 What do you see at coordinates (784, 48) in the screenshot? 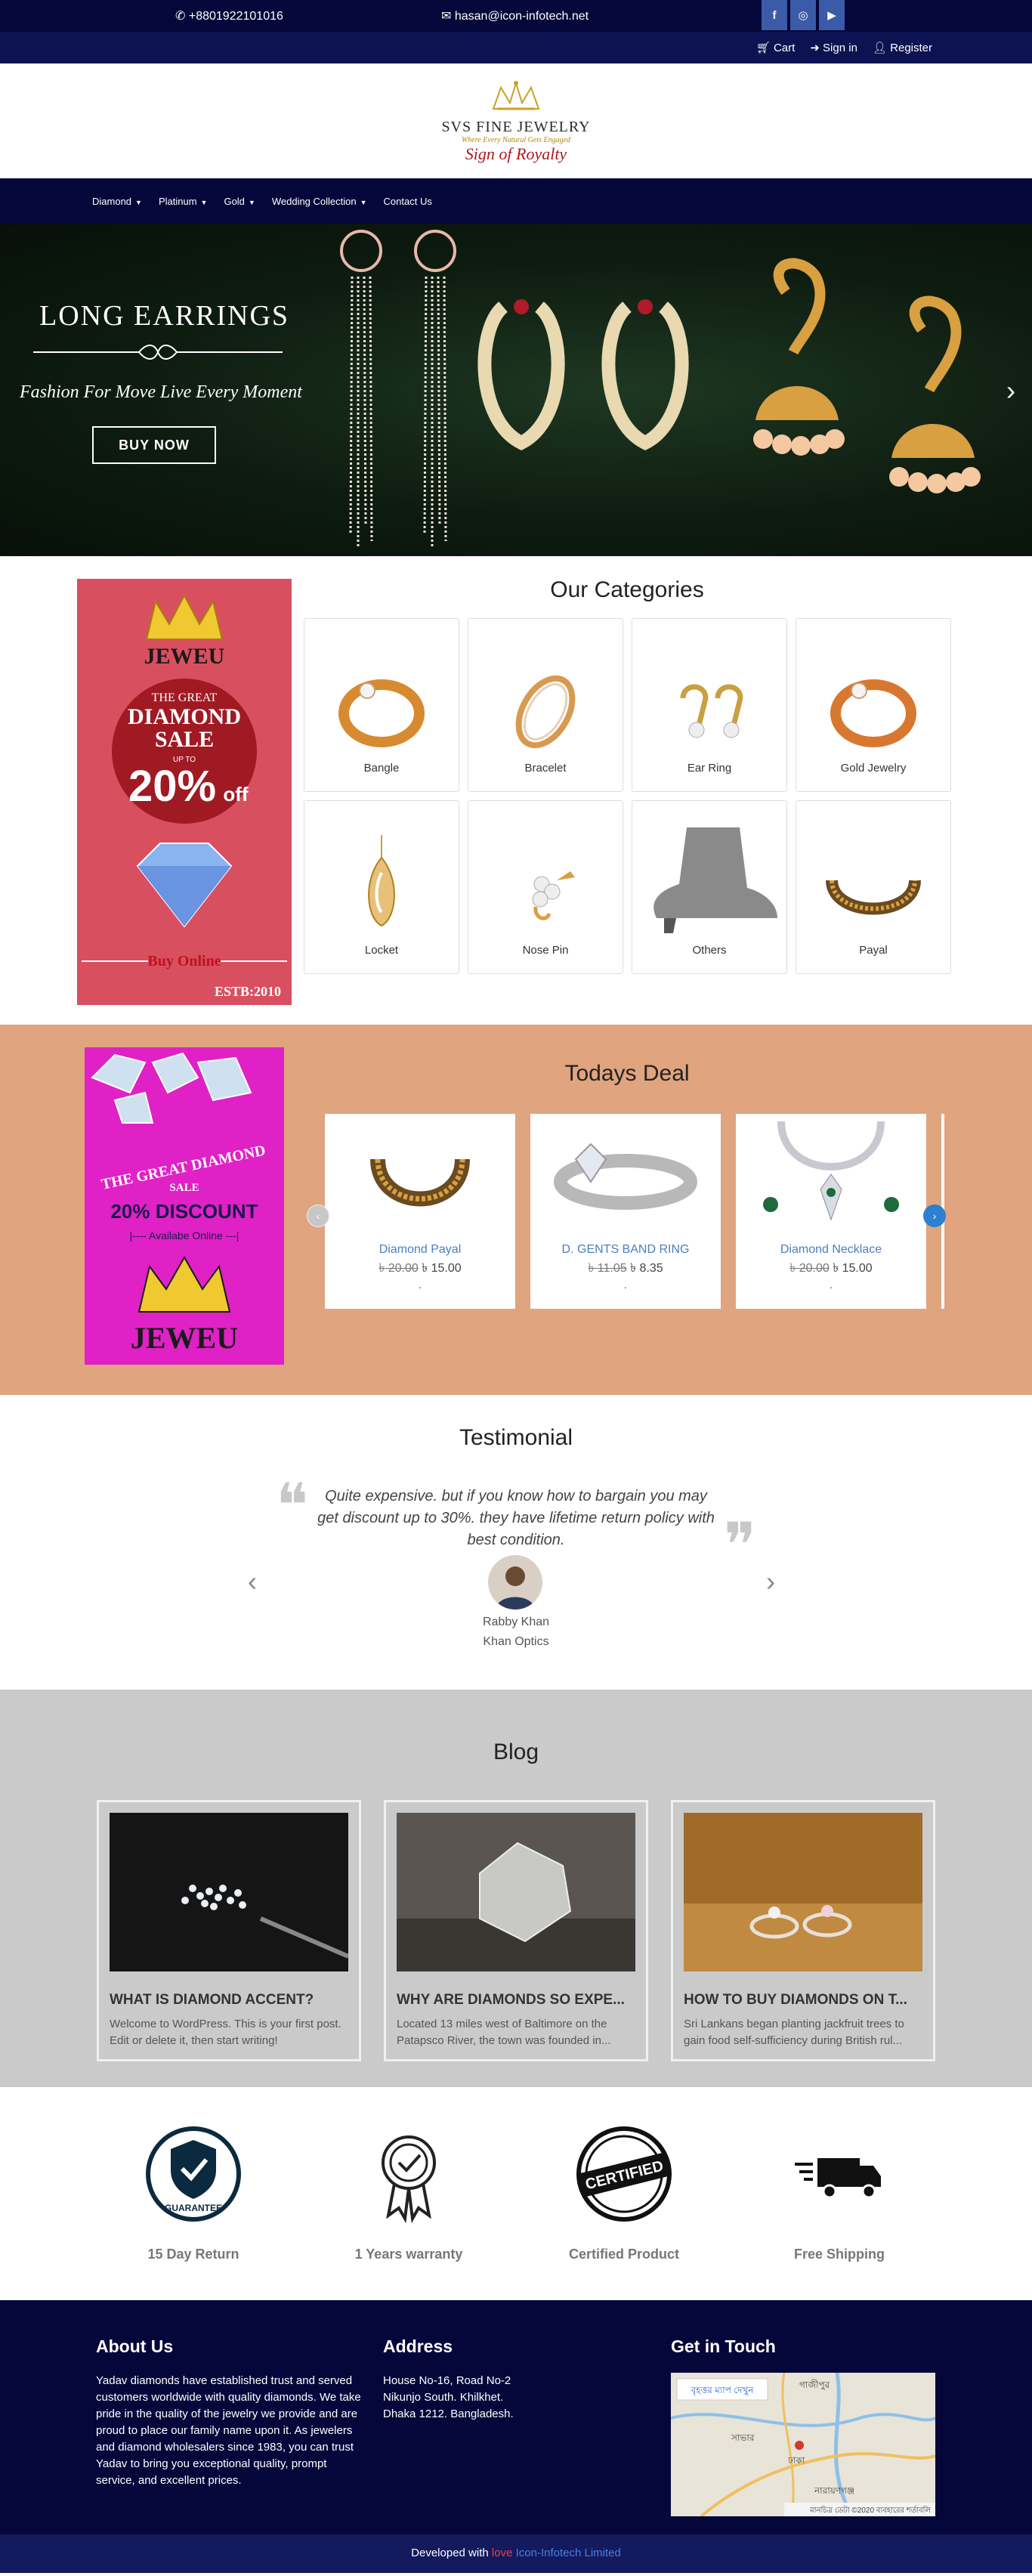
I see `cart-label: Cart` at bounding box center [784, 48].